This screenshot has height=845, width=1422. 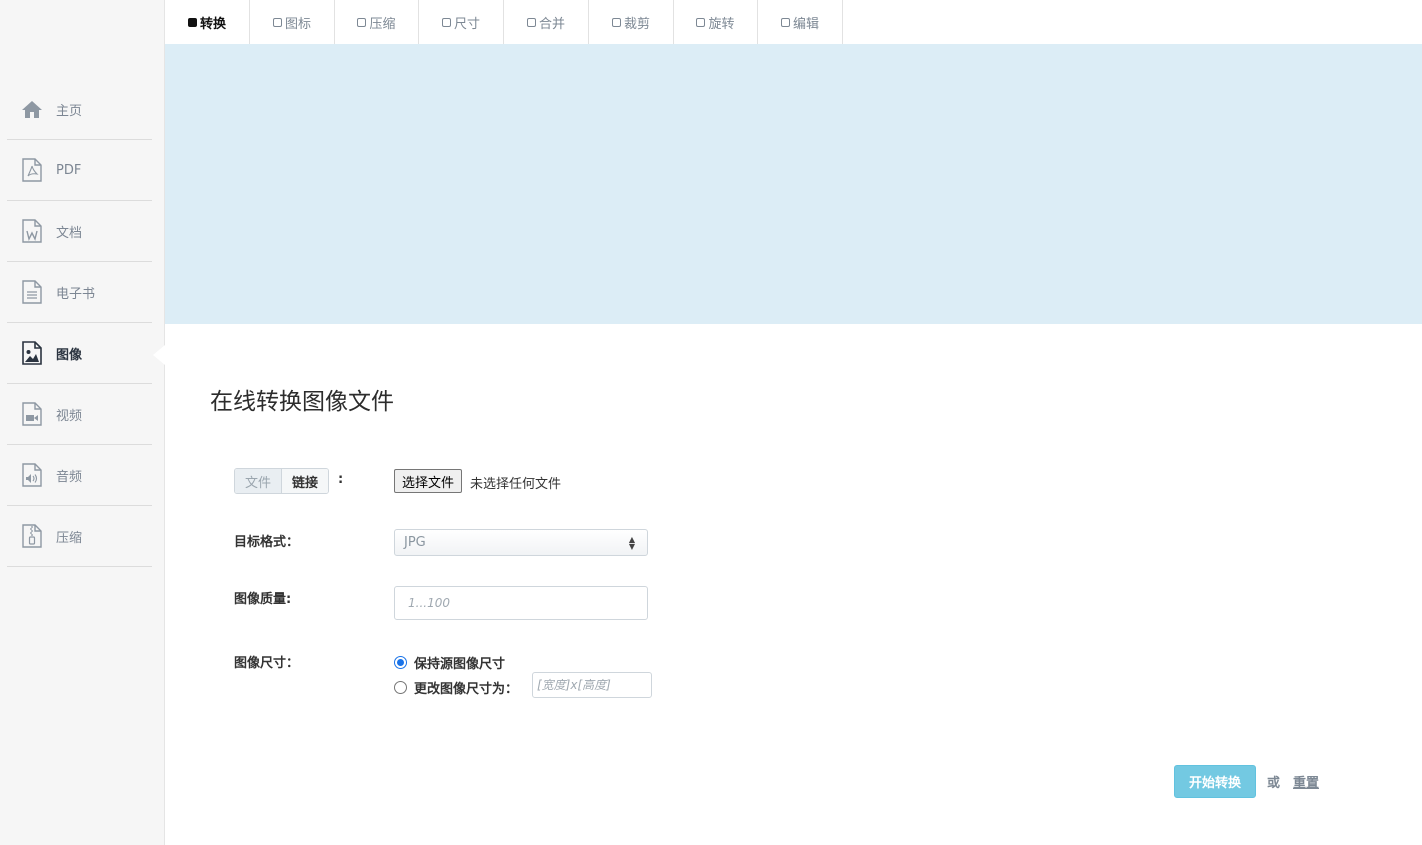 I want to click on custom-size-input, so click(x=592, y=685).